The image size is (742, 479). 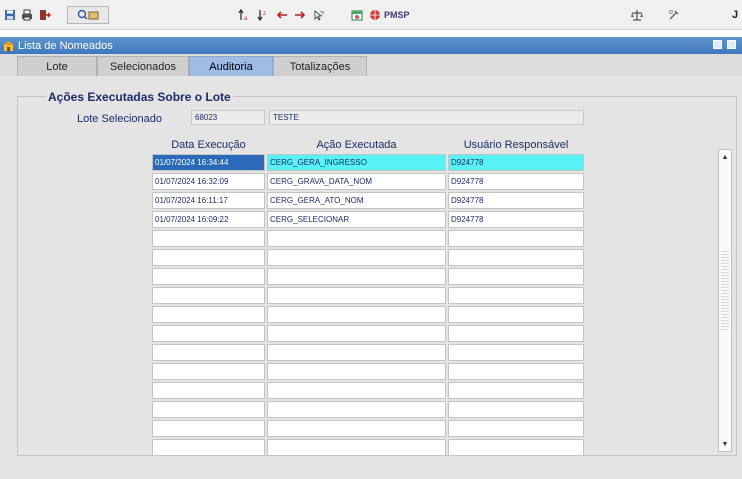 What do you see at coordinates (120, 119) in the screenshot?
I see `lote-selected-label: Lote Selecionado` at bounding box center [120, 119].